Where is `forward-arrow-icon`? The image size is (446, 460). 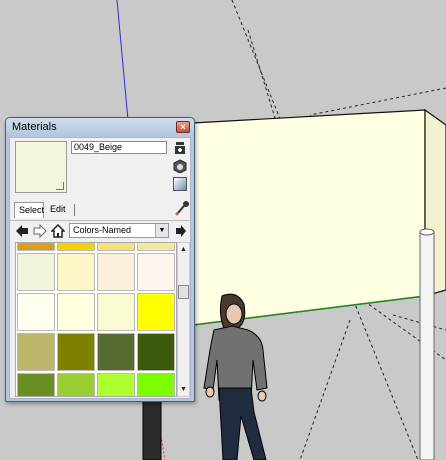 forward-arrow-icon is located at coordinates (40, 231).